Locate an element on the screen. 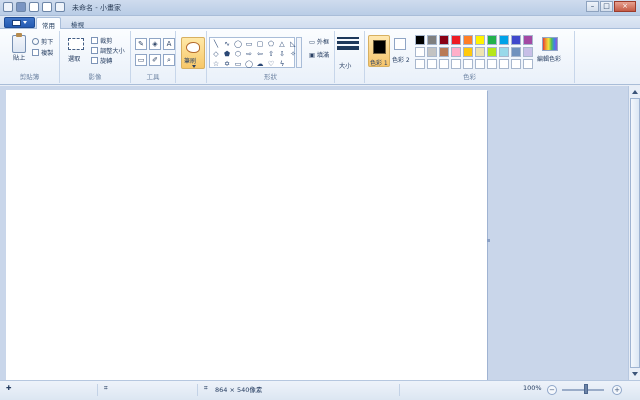 The width and height of the screenshot is (640, 400). zoom-out-button: − is located at coordinates (552, 390).